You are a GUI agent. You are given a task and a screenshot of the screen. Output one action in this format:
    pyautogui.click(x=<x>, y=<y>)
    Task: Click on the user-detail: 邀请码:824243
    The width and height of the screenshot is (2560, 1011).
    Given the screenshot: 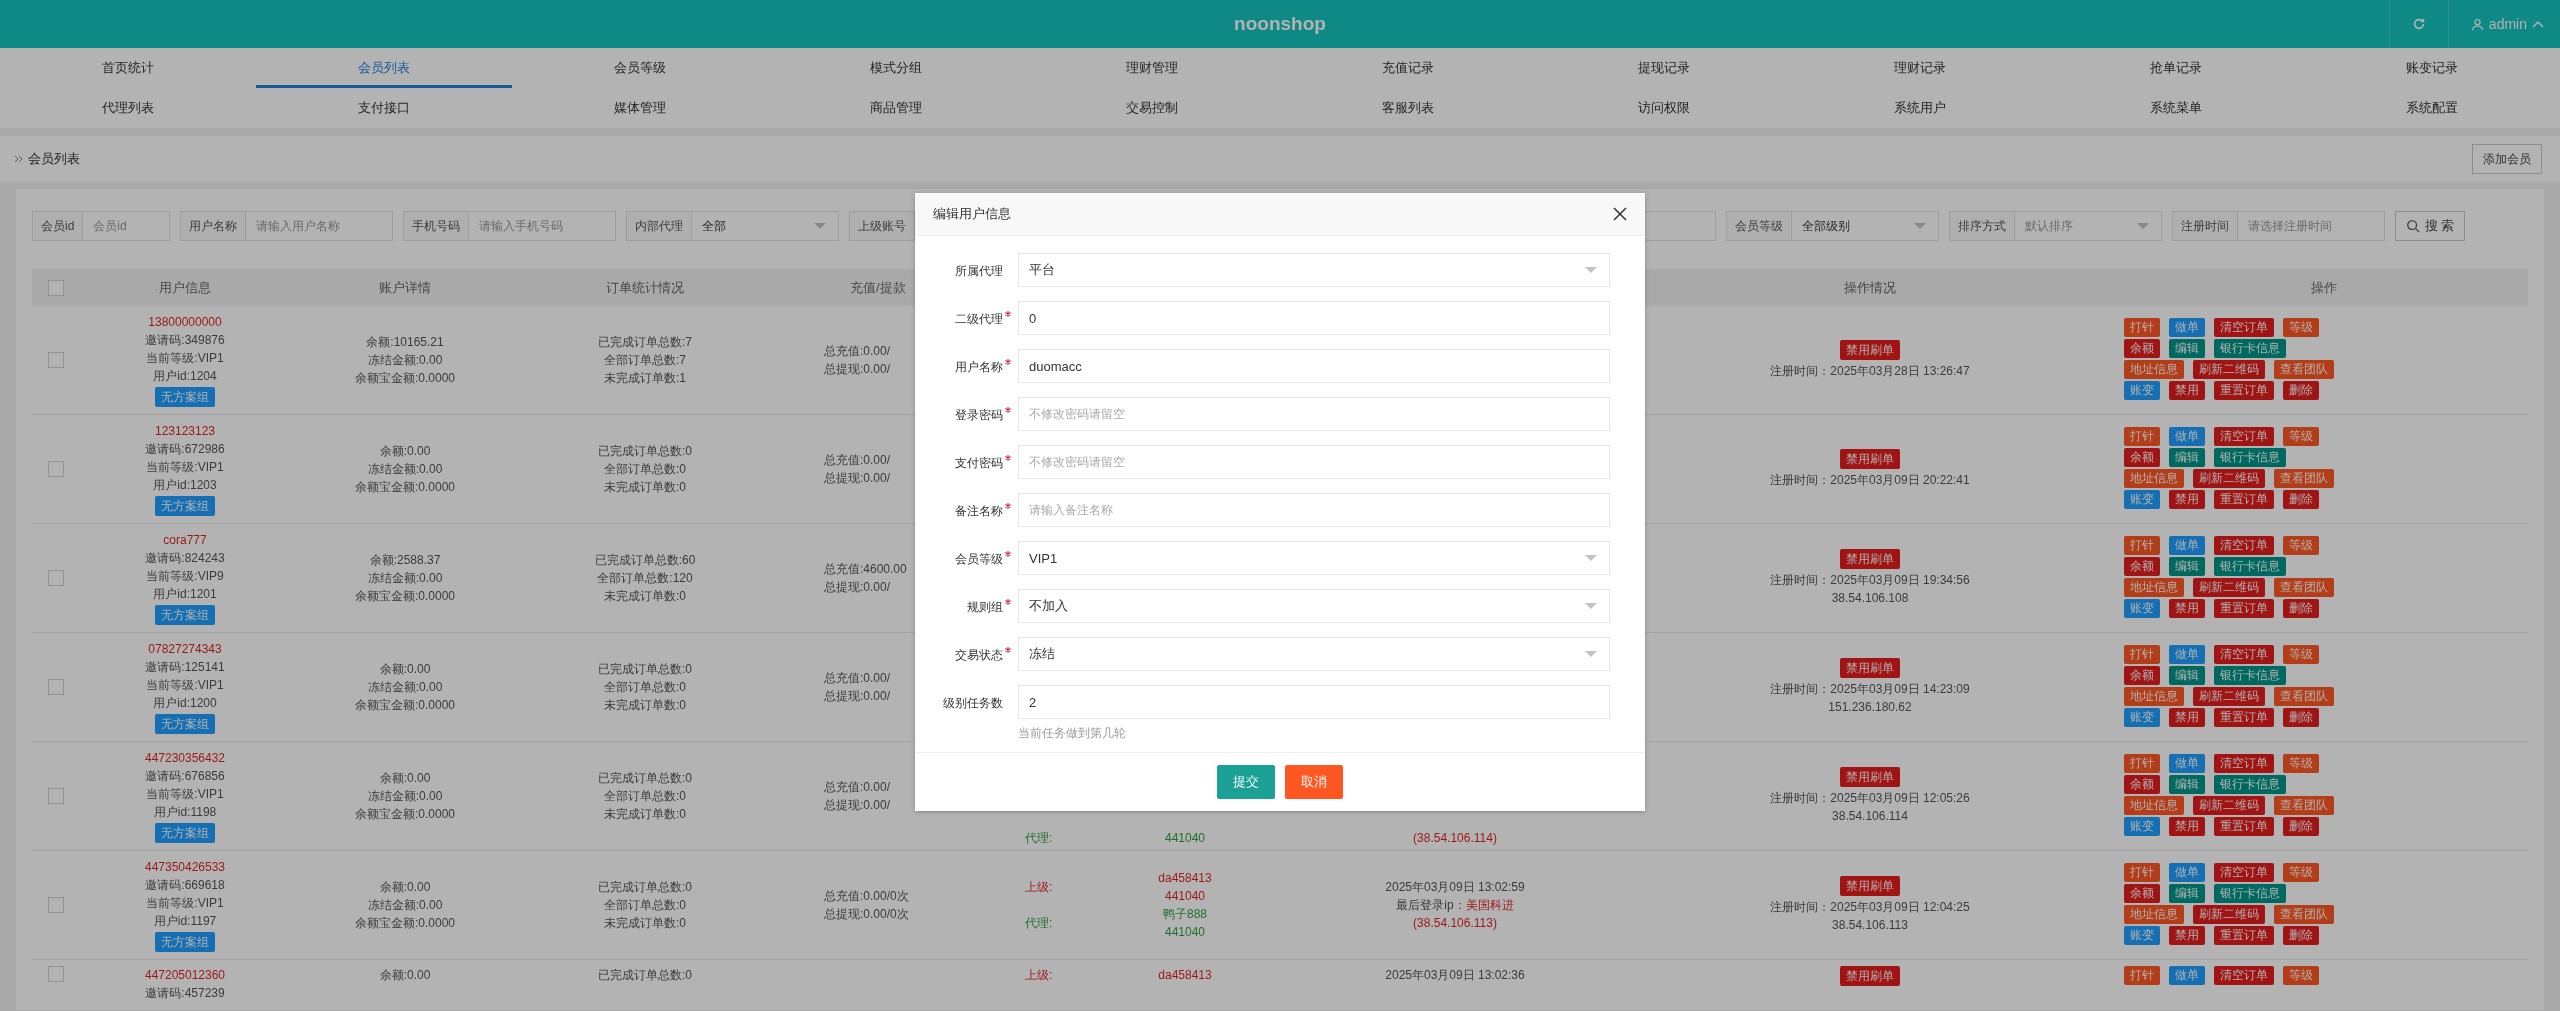 What is the action you would take?
    pyautogui.click(x=185, y=558)
    